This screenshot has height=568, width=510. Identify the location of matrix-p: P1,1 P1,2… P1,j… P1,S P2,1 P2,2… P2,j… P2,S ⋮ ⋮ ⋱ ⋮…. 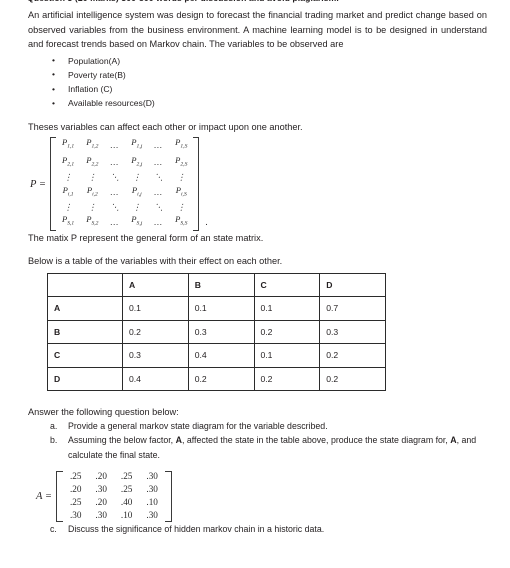
(124, 184).